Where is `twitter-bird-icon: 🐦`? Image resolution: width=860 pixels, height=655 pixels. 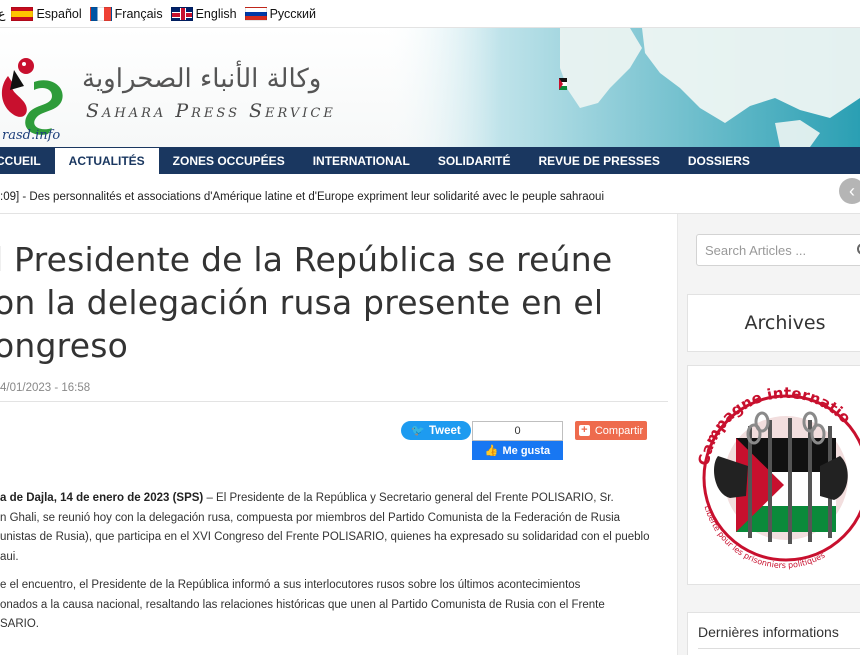 twitter-bird-icon: 🐦 is located at coordinates (418, 431).